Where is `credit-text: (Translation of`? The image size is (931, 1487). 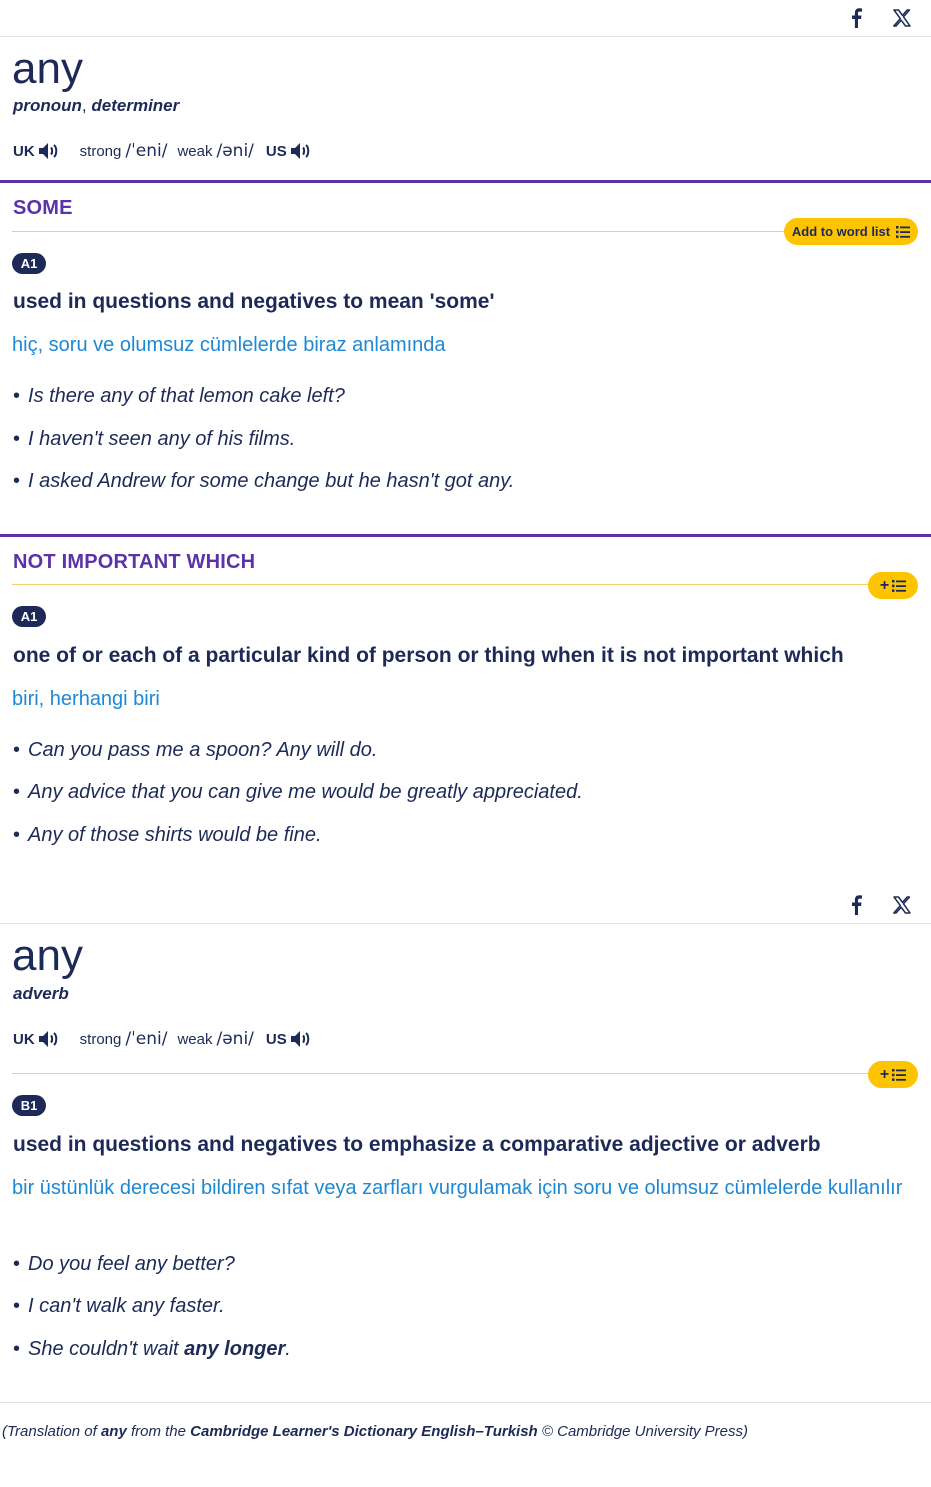
credit-text: (Translation of is located at coordinates (51, 1431).